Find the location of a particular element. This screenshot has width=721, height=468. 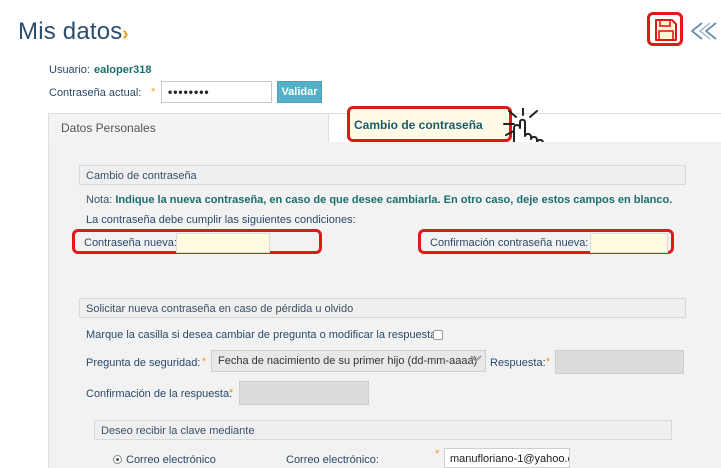

new-password-input is located at coordinates (223, 243).